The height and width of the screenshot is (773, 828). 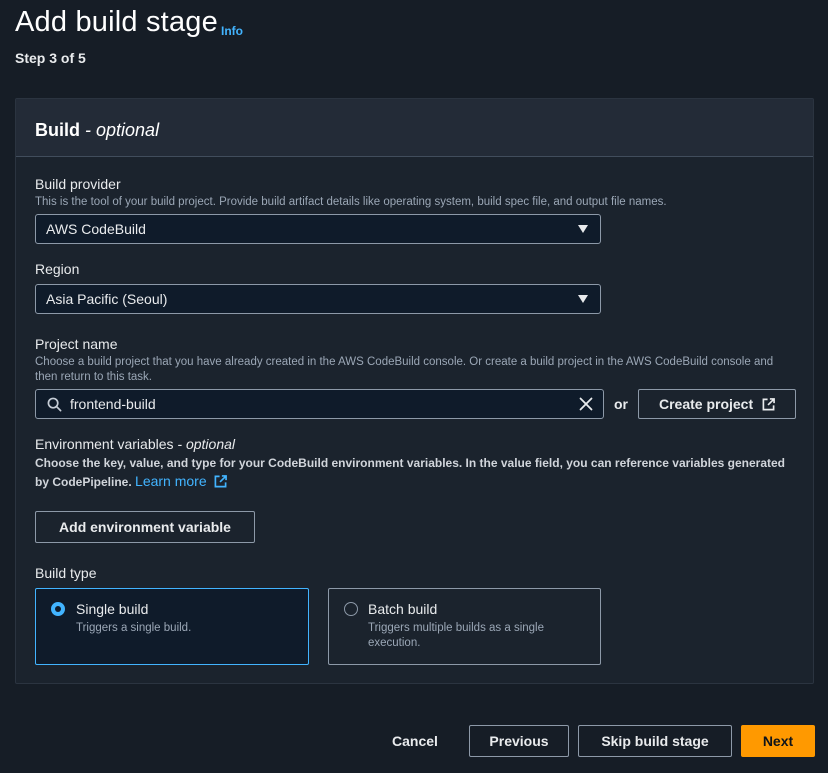 What do you see at coordinates (414, 128) in the screenshot?
I see `panel-header: Build - optional` at bounding box center [414, 128].